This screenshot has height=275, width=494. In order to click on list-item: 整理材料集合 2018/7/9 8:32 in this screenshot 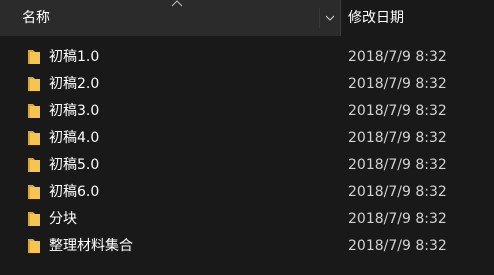, I will do `click(247, 246)`.